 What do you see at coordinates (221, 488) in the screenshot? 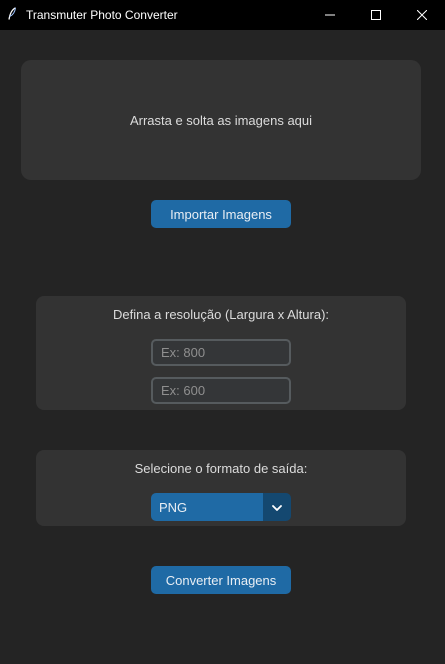
I see `format-panel: Selecione o formato de saída: PNG` at bounding box center [221, 488].